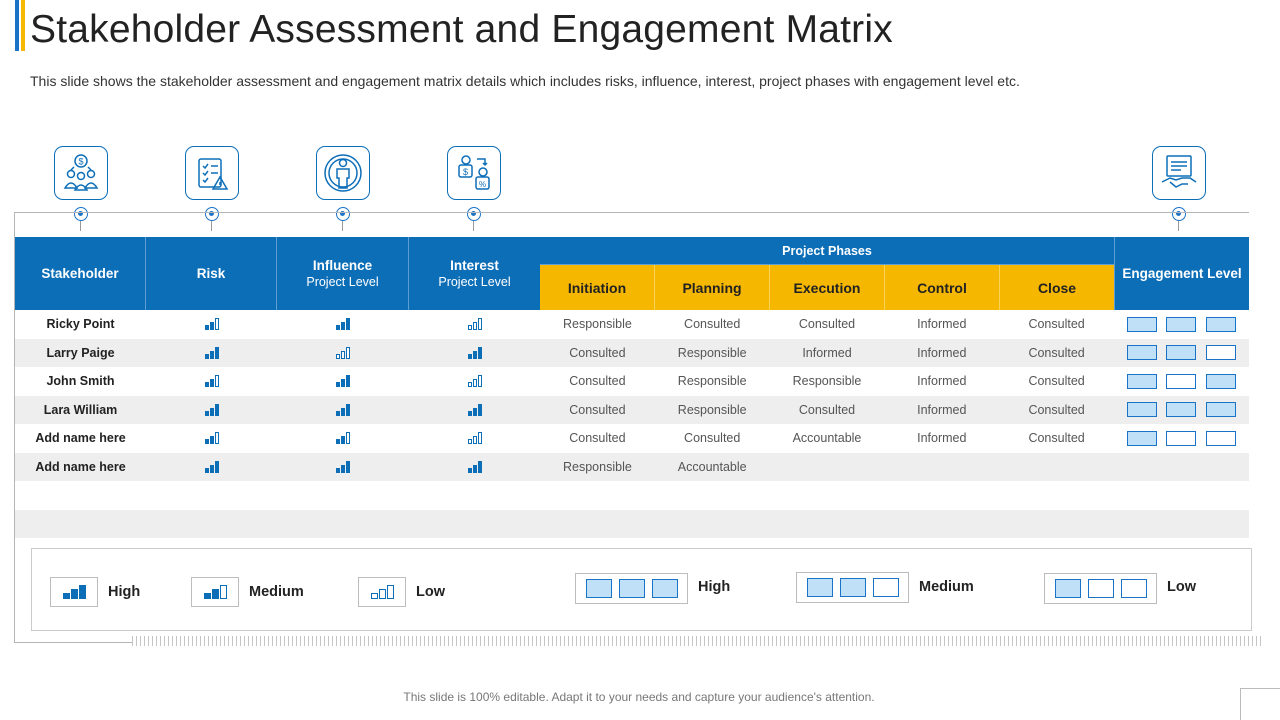 The width and height of the screenshot is (1280, 720). What do you see at coordinates (401, 592) in the screenshot?
I see `legend-bars-low: Low` at bounding box center [401, 592].